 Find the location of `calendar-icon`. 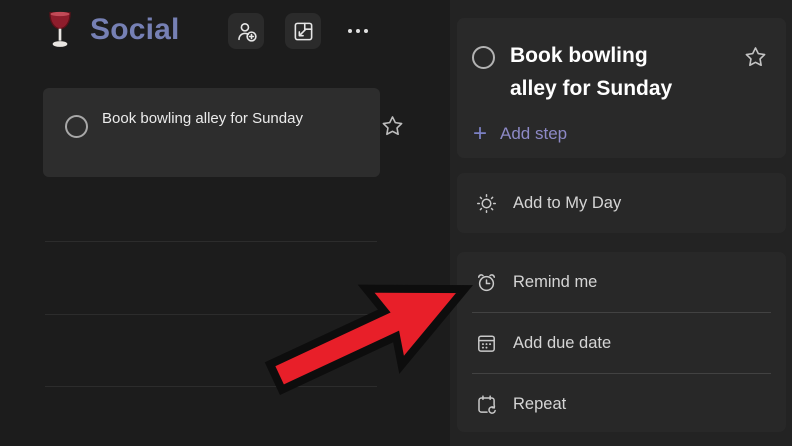

calendar-icon is located at coordinates (486, 343).